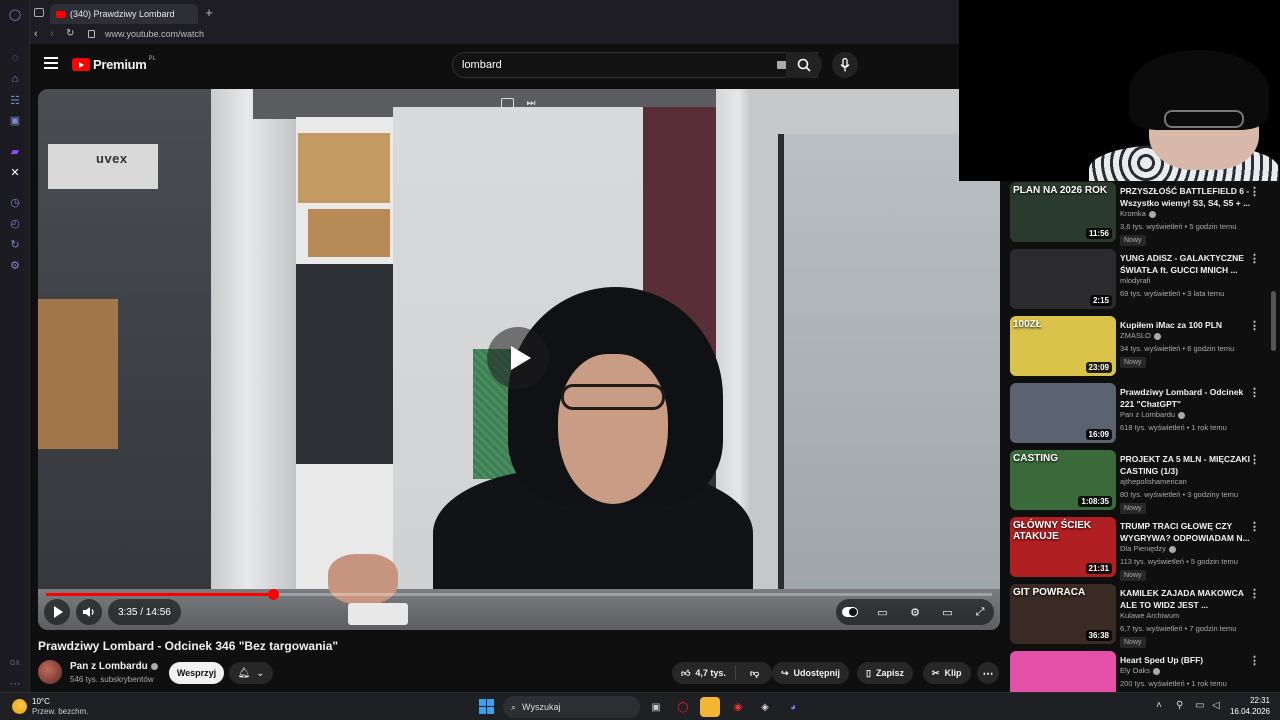 This screenshot has height=720, width=1280. I want to click on search-input: lombard ✕, so click(635, 65).